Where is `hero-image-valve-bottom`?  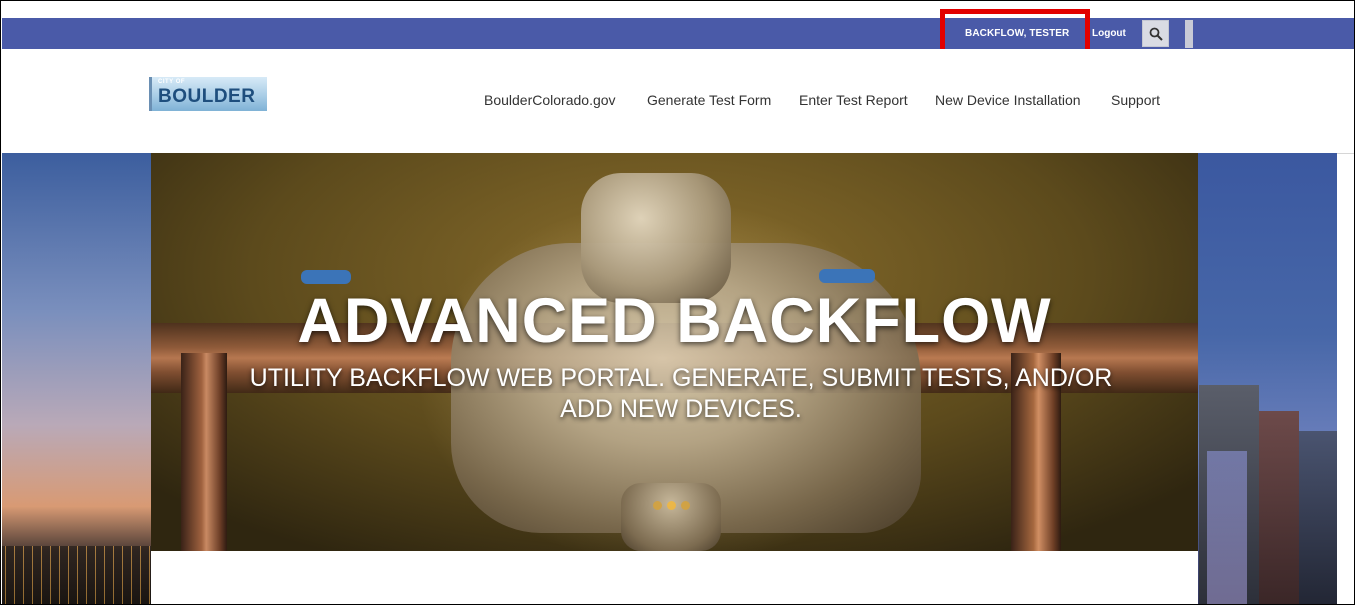
hero-image-valve-bottom is located at coordinates (671, 517).